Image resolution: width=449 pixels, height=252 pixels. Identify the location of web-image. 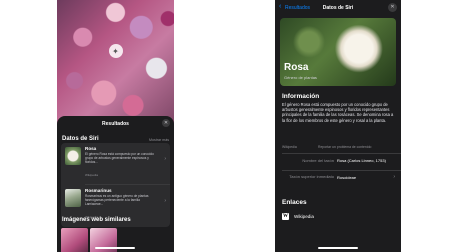
(74, 240).